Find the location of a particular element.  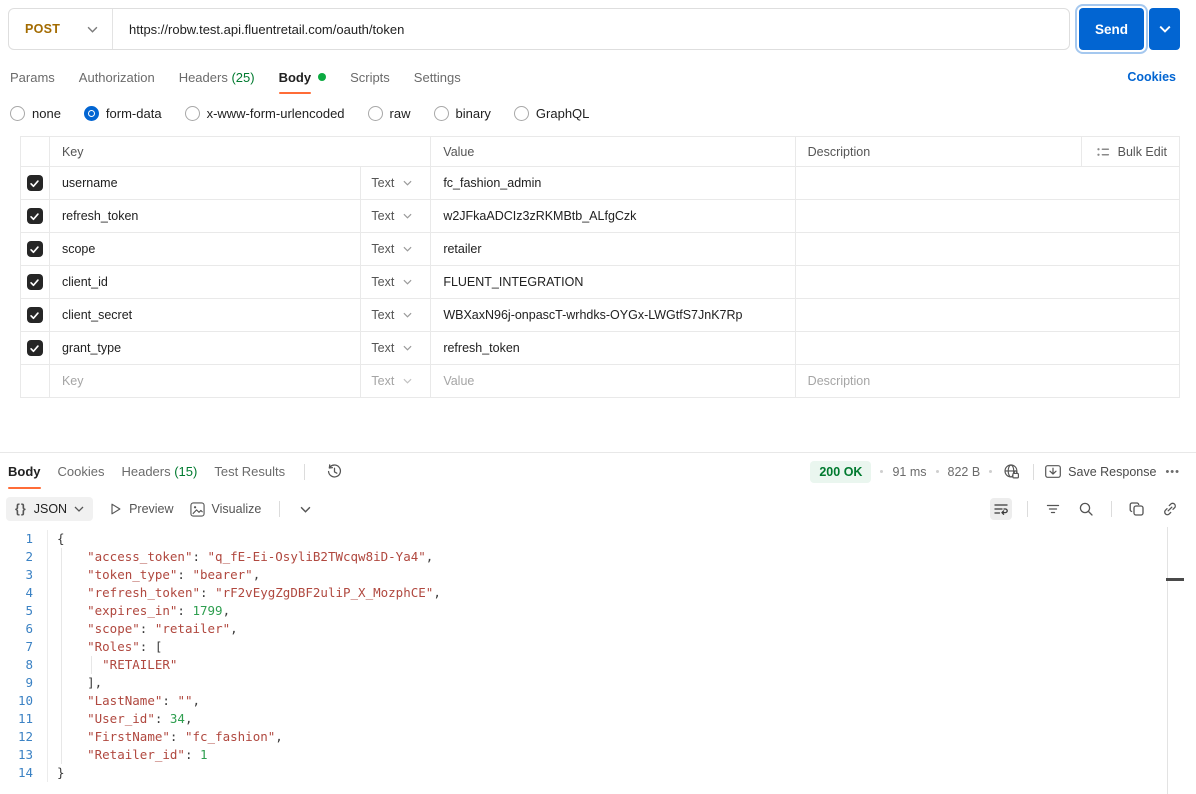

response-tab-cookies: Cookies is located at coordinates (81, 471).